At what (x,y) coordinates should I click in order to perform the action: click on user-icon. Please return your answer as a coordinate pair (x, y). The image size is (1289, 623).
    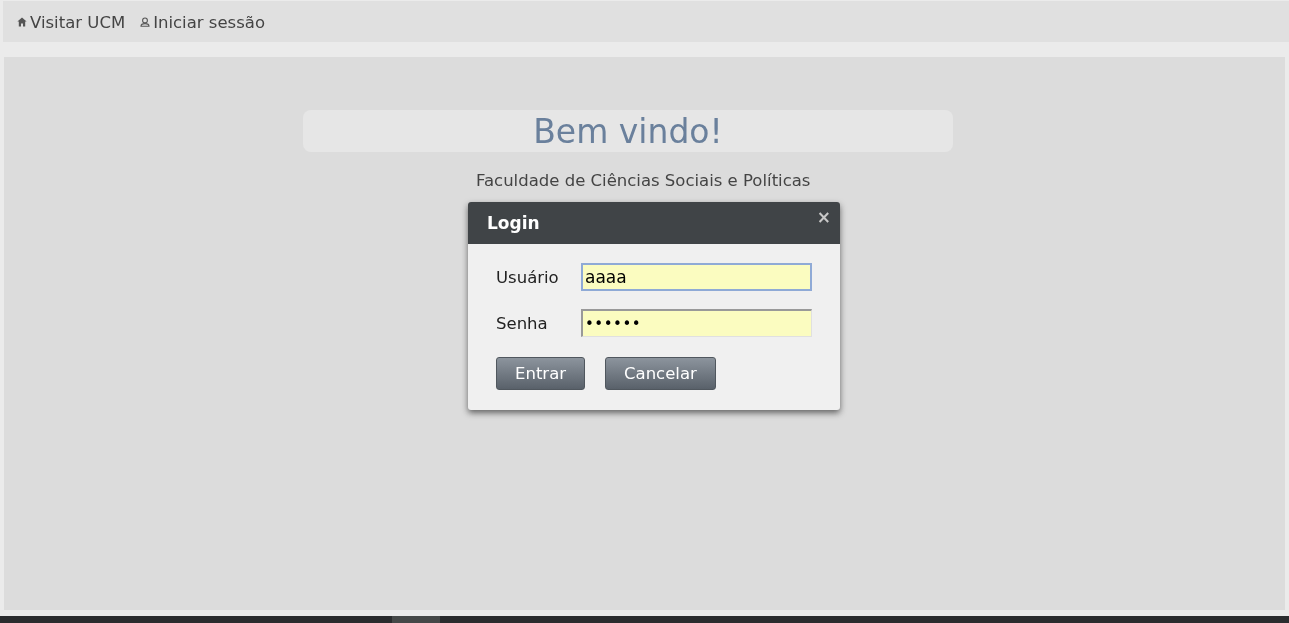
    Looking at the image, I should click on (145, 22).